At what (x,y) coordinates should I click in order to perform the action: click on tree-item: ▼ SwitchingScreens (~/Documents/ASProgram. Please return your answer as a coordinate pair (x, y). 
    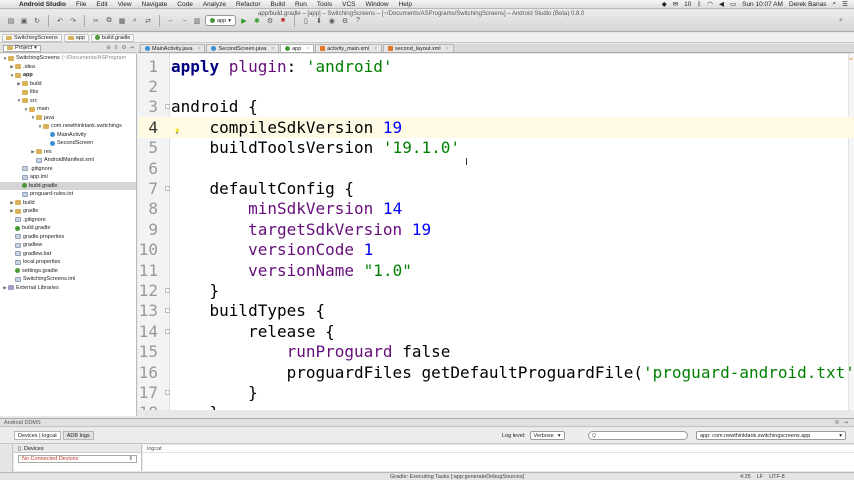
    Looking at the image, I should click on (68, 58).